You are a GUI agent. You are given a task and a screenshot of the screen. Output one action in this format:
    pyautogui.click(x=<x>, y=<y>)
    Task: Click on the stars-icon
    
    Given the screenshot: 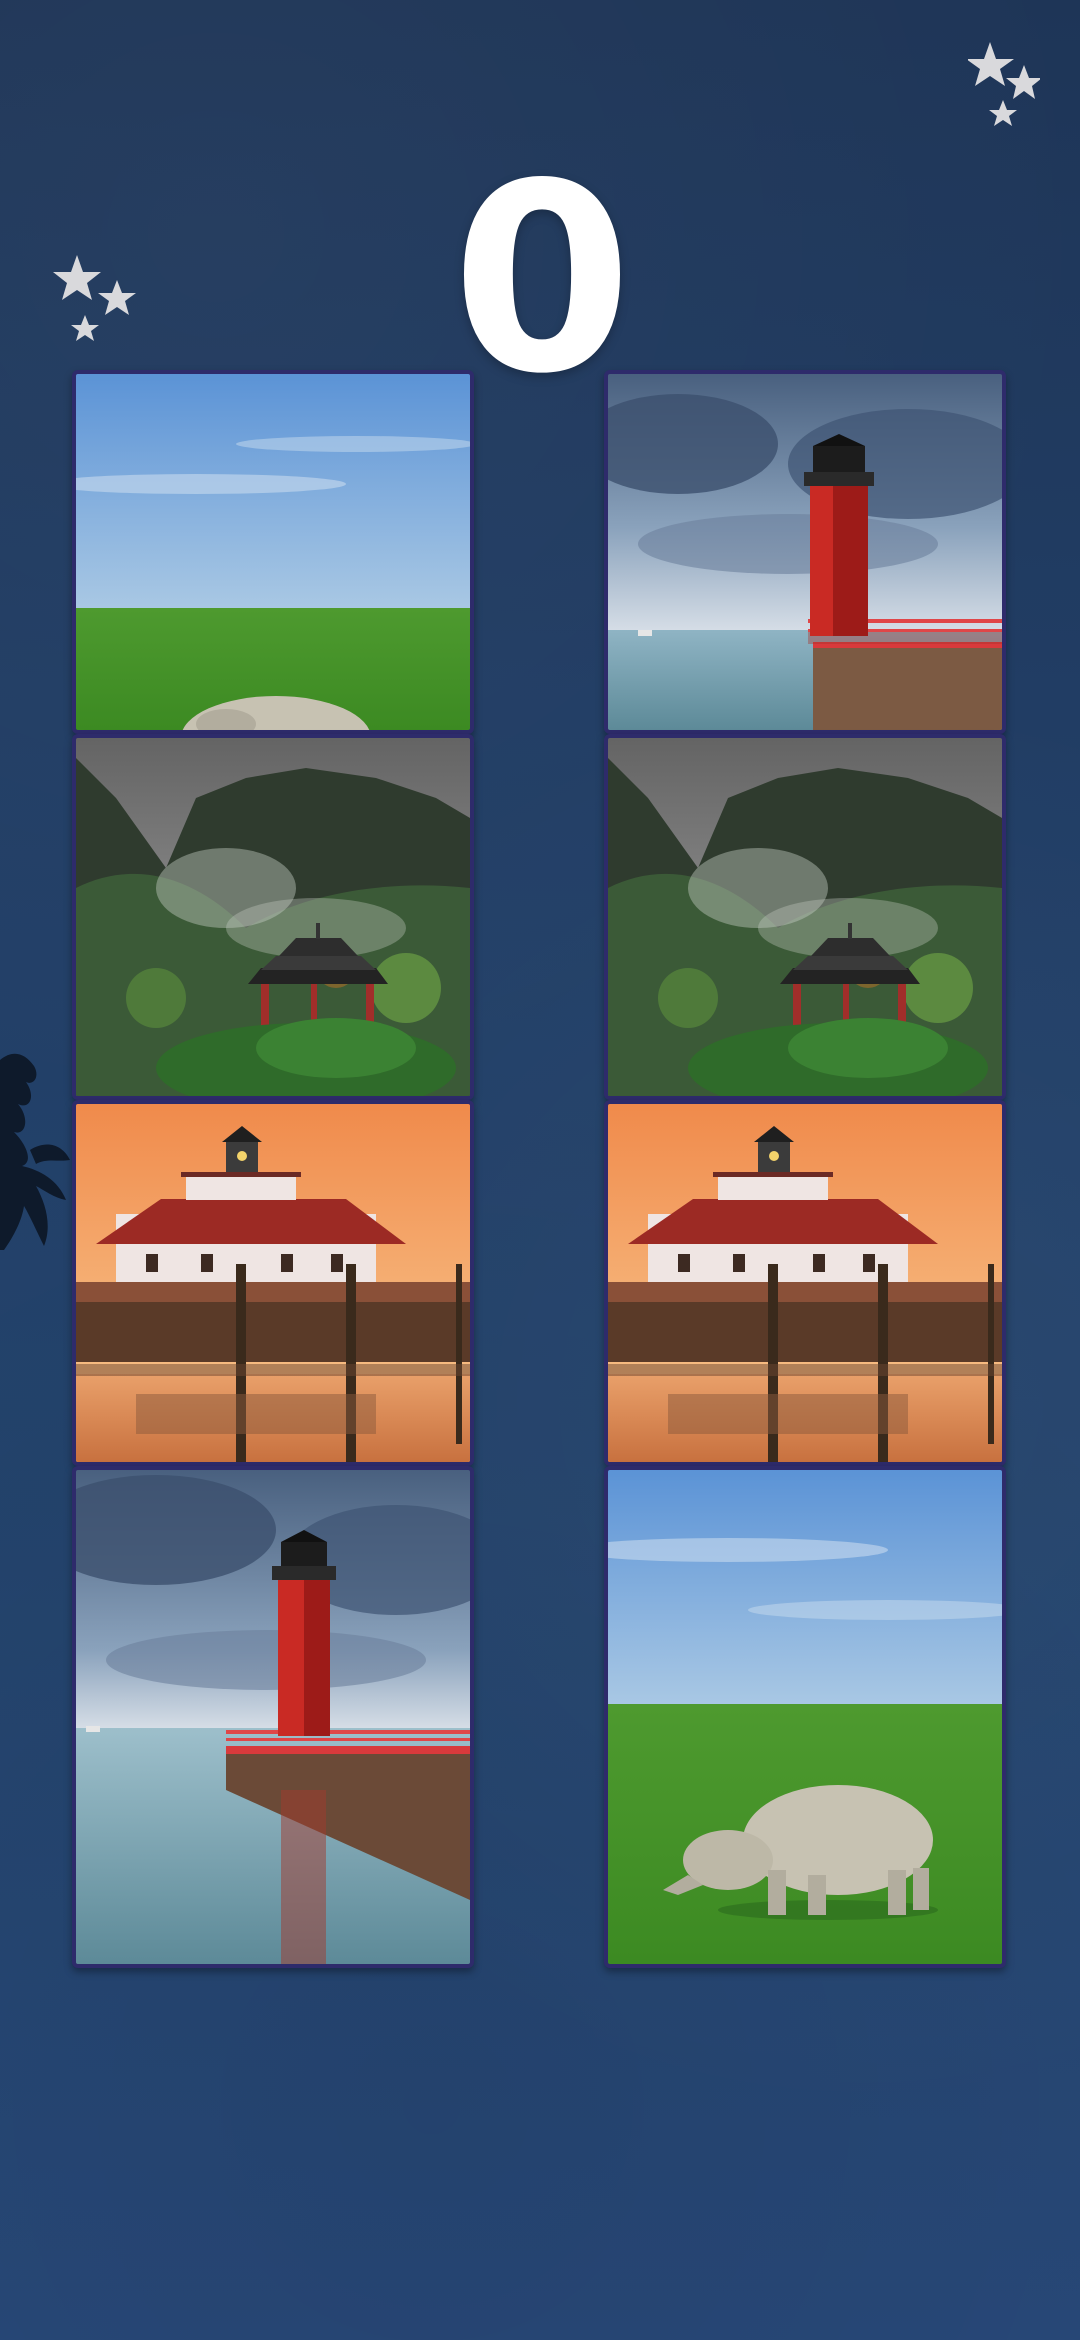 What is the action you would take?
    pyautogui.click(x=1004, y=84)
    